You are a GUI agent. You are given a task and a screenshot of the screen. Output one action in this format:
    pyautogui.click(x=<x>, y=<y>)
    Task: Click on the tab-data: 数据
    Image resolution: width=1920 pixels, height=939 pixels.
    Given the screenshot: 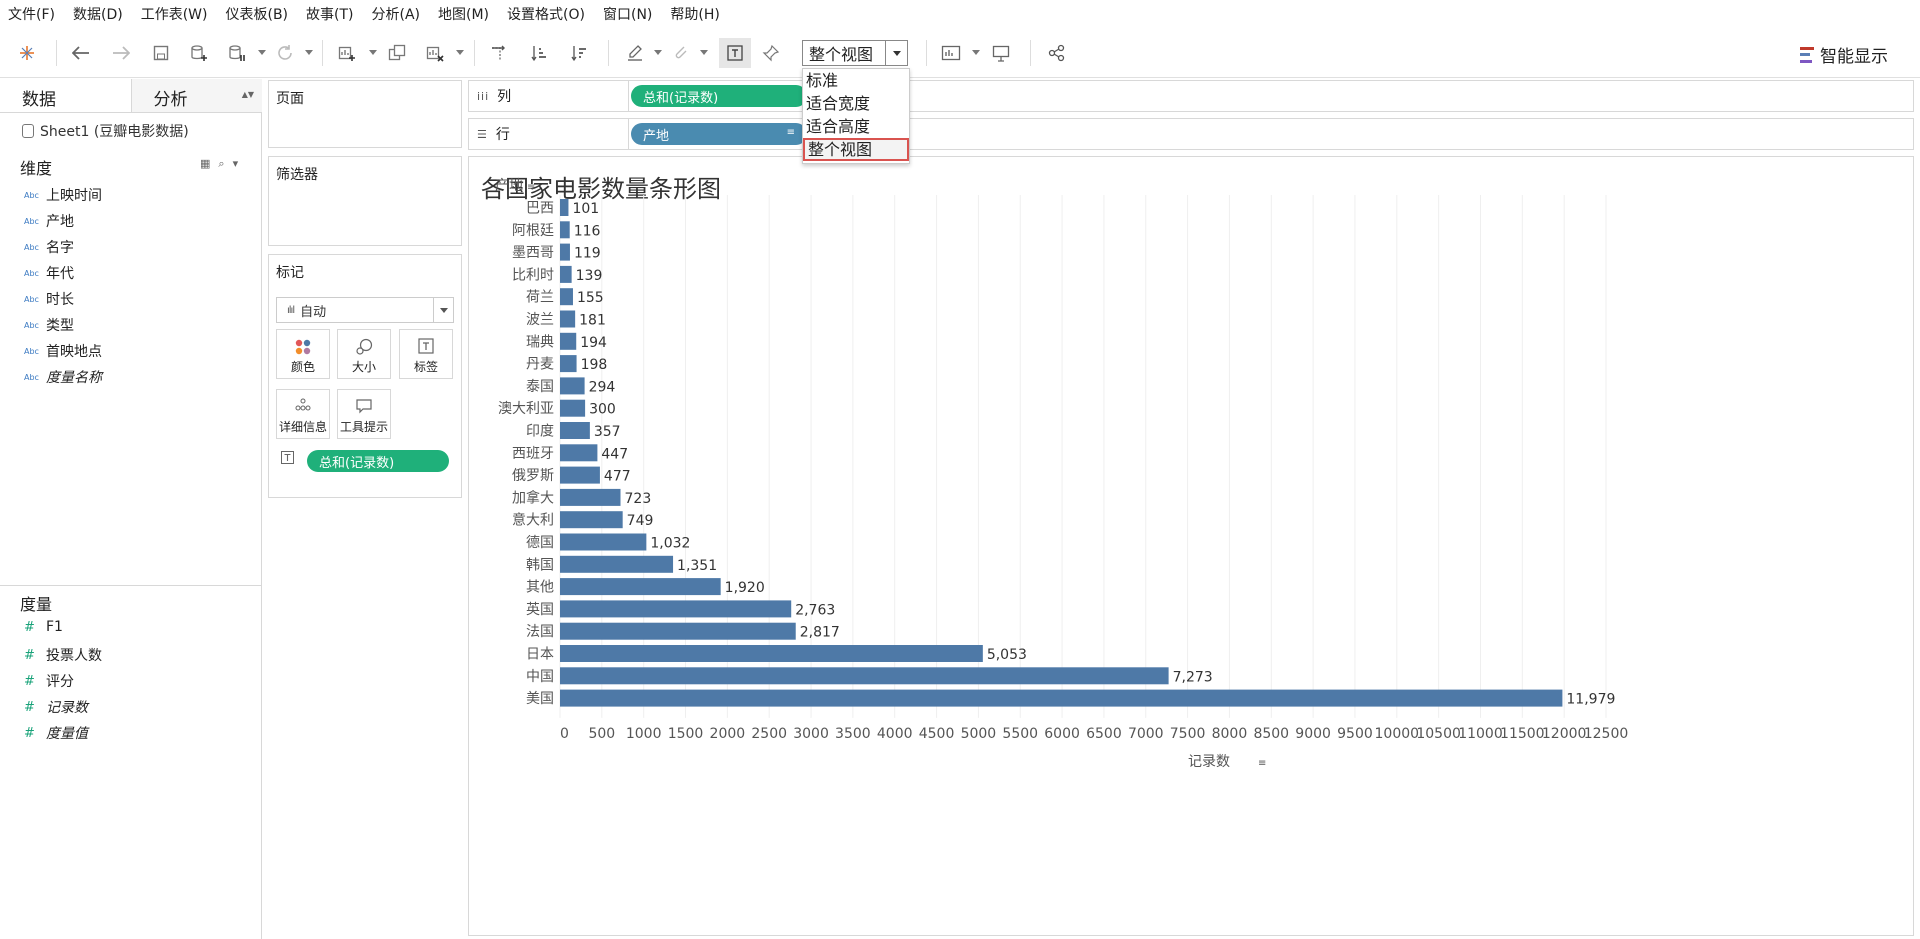 What is the action you would take?
    pyautogui.click(x=65, y=95)
    